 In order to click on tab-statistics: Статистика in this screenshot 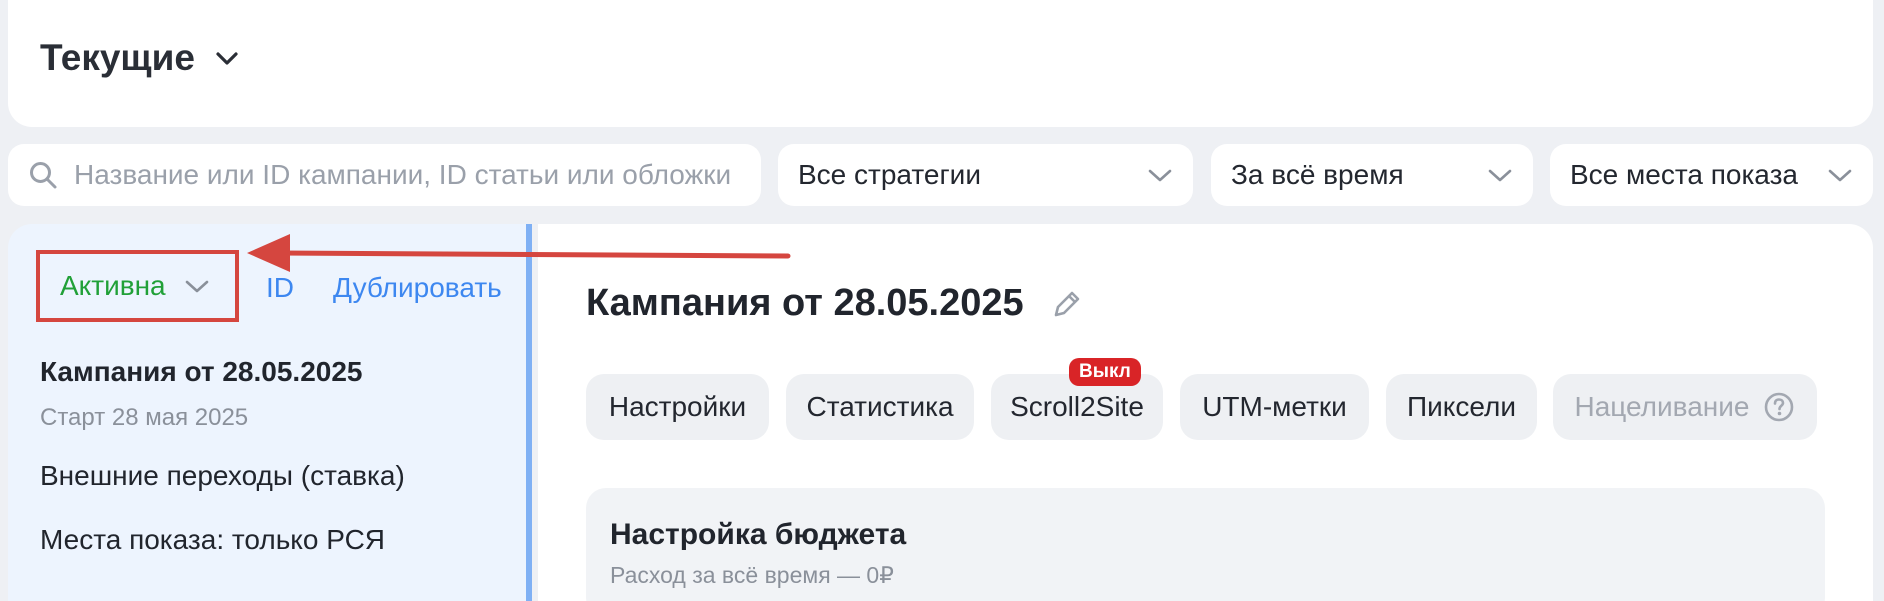, I will do `click(880, 407)`.